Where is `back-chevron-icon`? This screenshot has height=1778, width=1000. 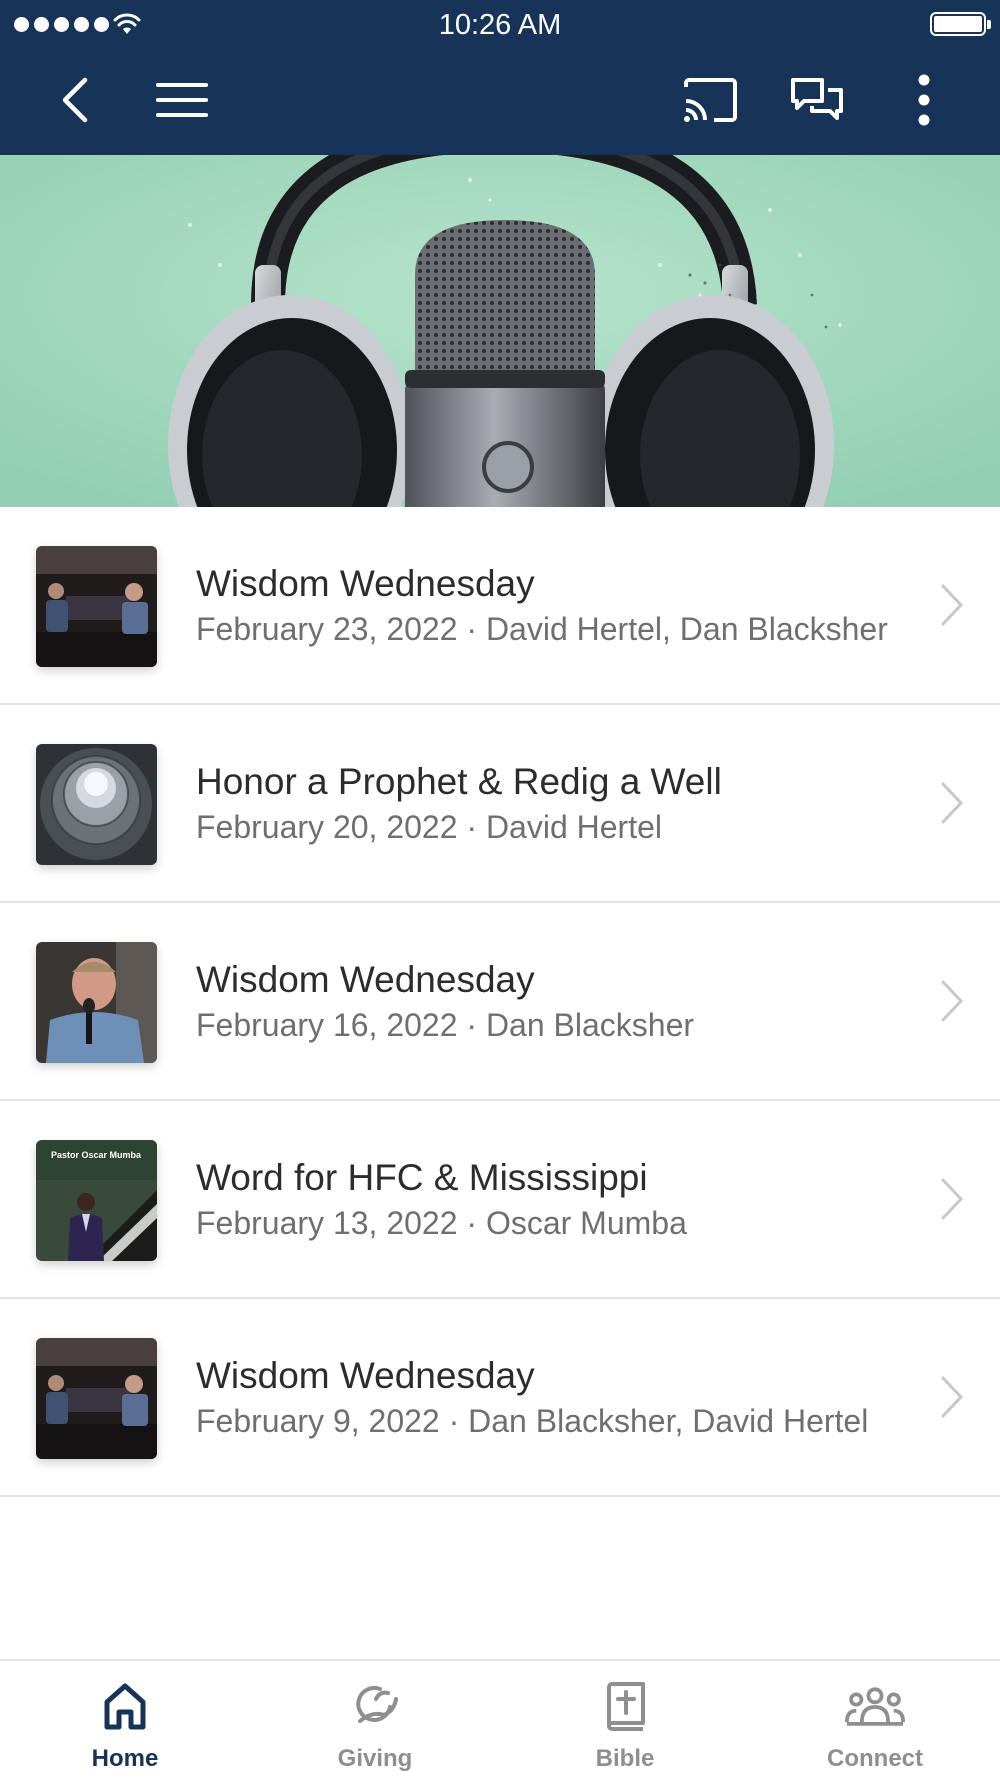
back-chevron-icon is located at coordinates (75, 100).